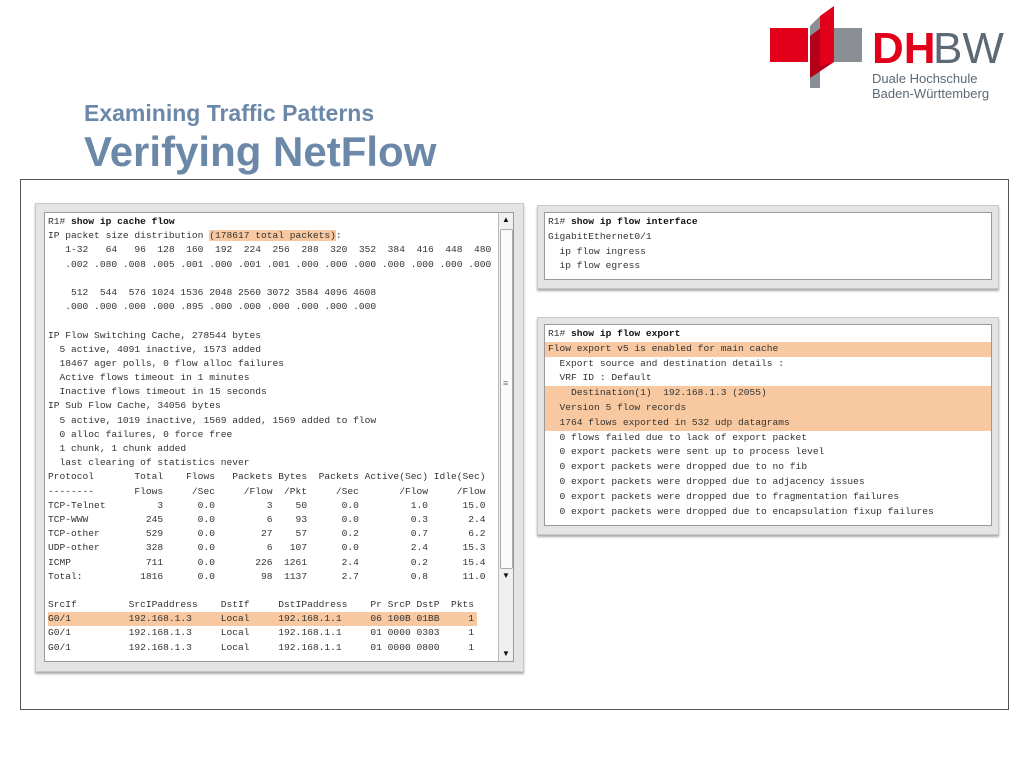 The height and width of the screenshot is (768, 1024). What do you see at coordinates (925, 78) in the screenshot?
I see `logo-line1: Duale Hochschule` at bounding box center [925, 78].